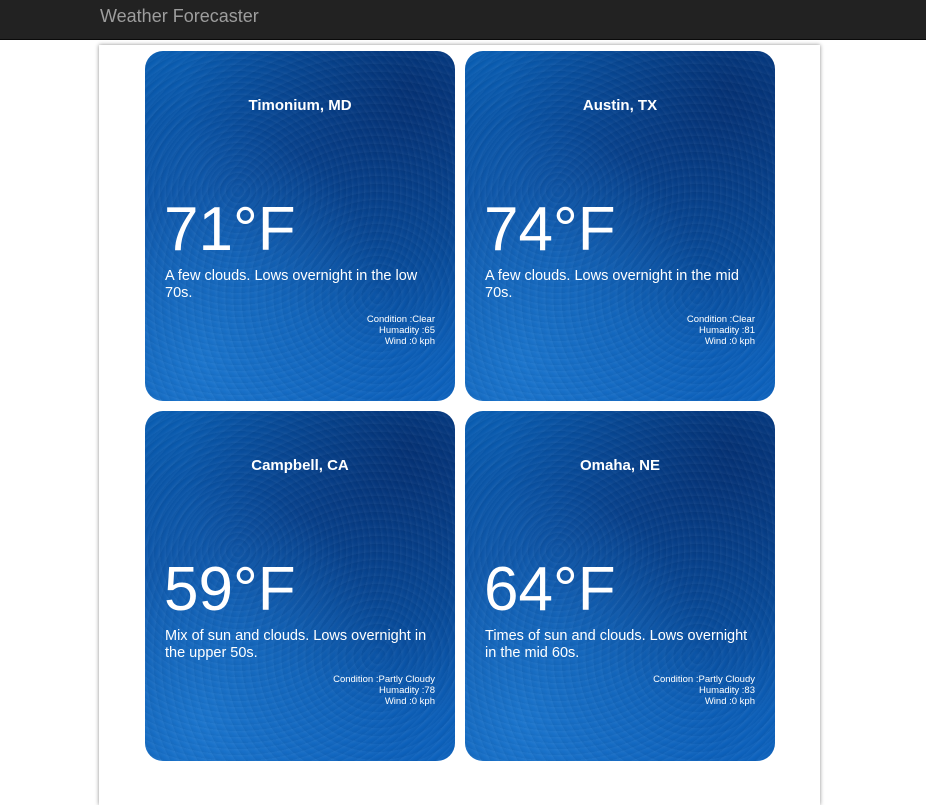 The image size is (926, 805). Describe the element at coordinates (550, 229) in the screenshot. I see `temperature: 74°F` at that location.